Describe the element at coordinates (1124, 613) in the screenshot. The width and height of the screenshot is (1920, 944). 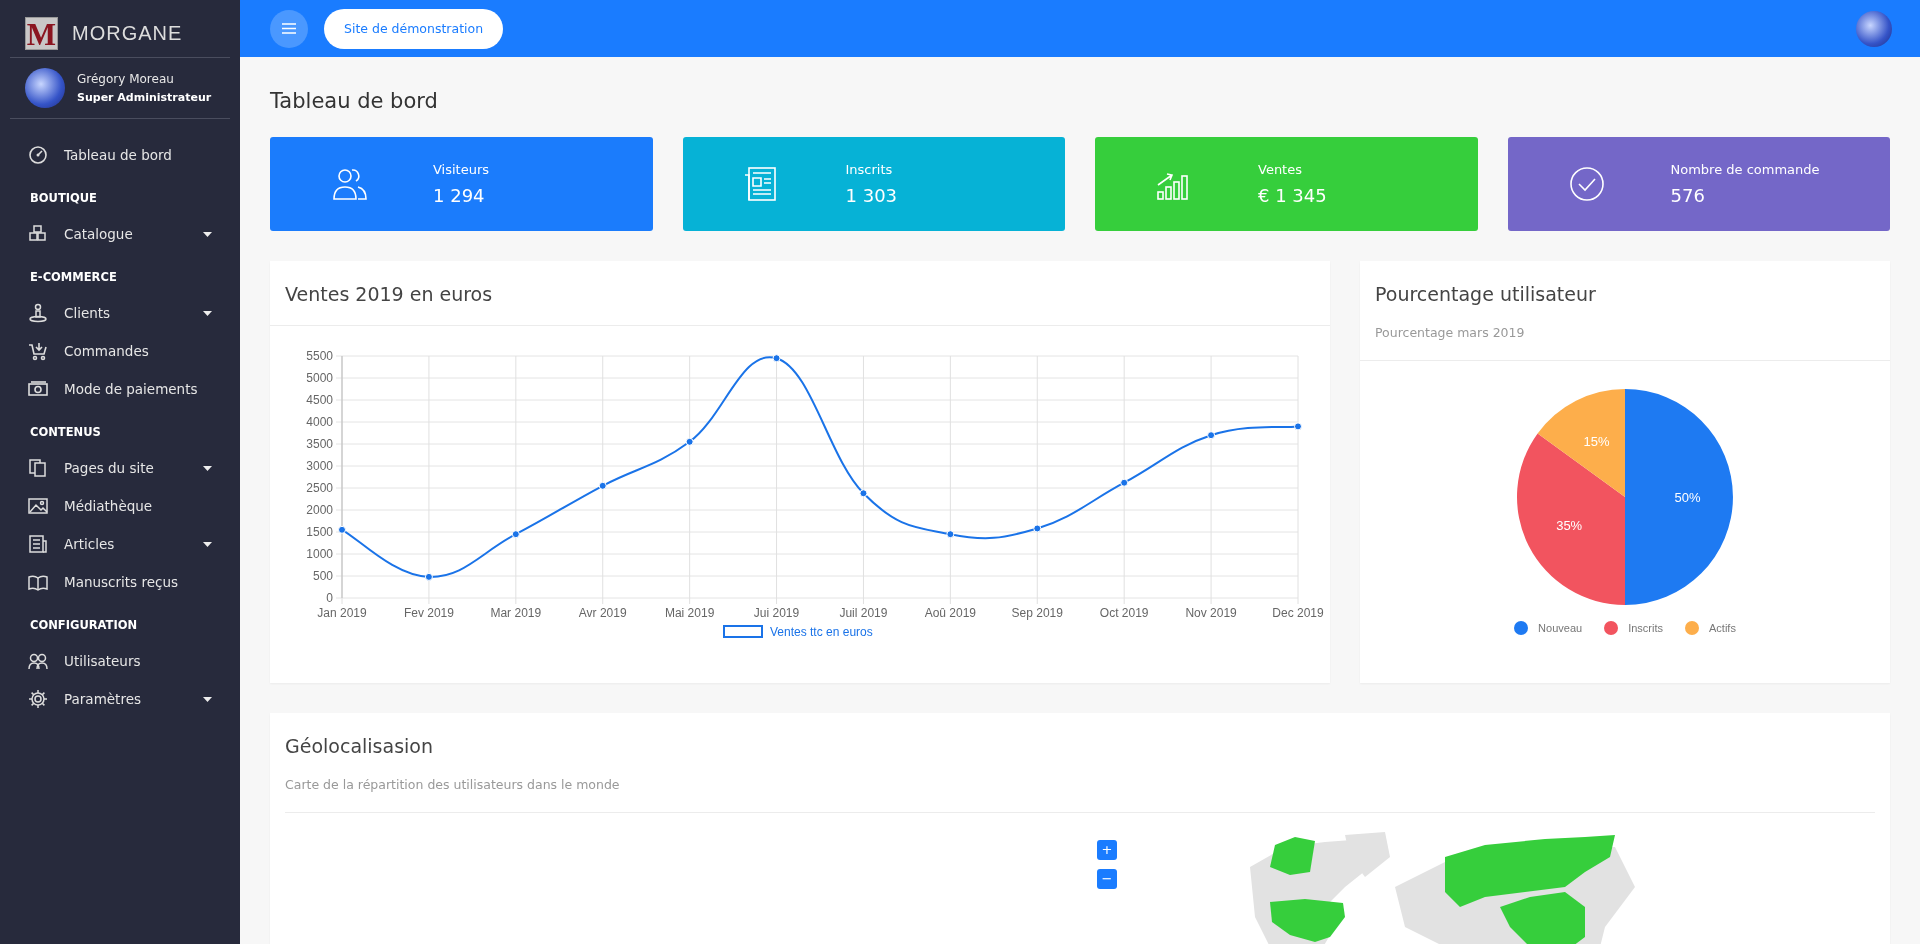
I see `x-tick-label: Oct 2019` at that location.